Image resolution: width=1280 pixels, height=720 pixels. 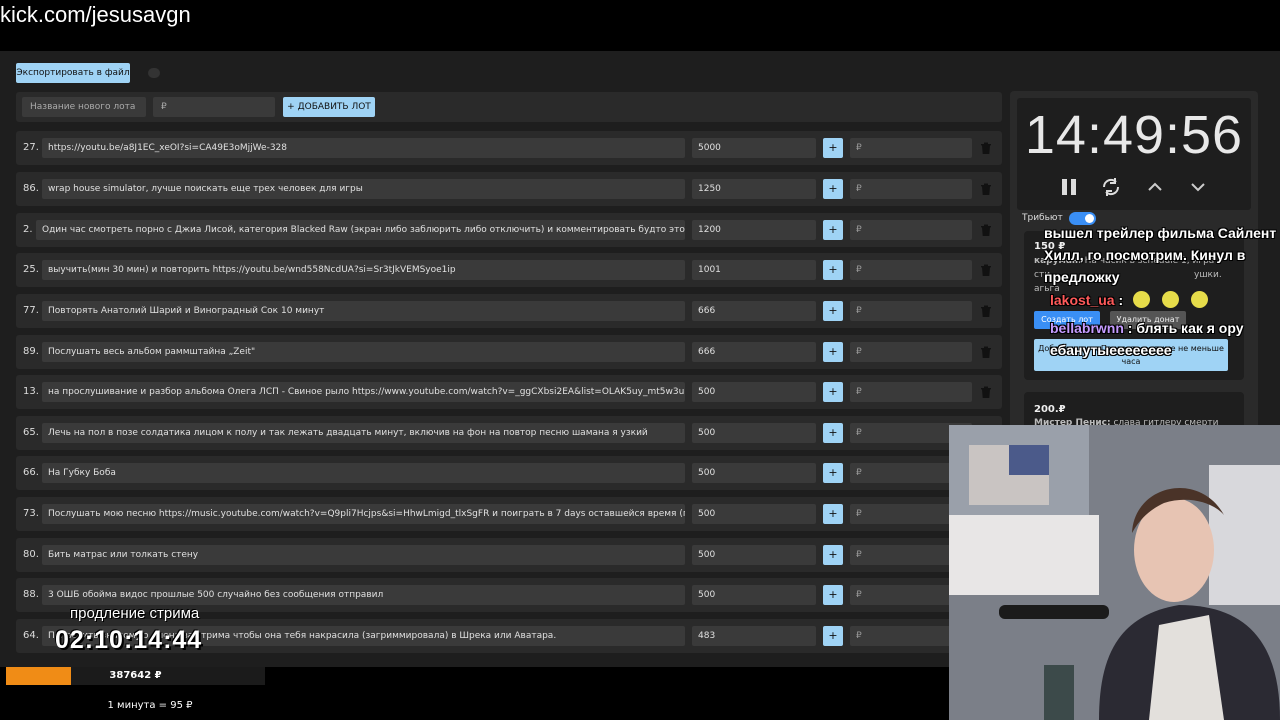 What do you see at coordinates (1087, 328) in the screenshot?
I see `chat-username: bellabrwnn` at bounding box center [1087, 328].